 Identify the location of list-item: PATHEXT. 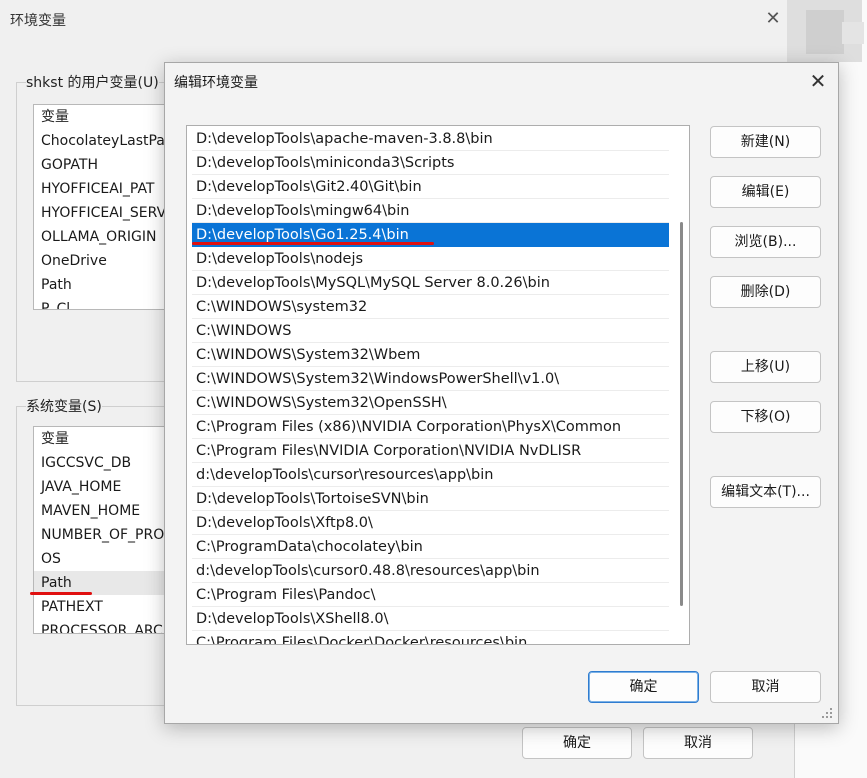
(108, 607).